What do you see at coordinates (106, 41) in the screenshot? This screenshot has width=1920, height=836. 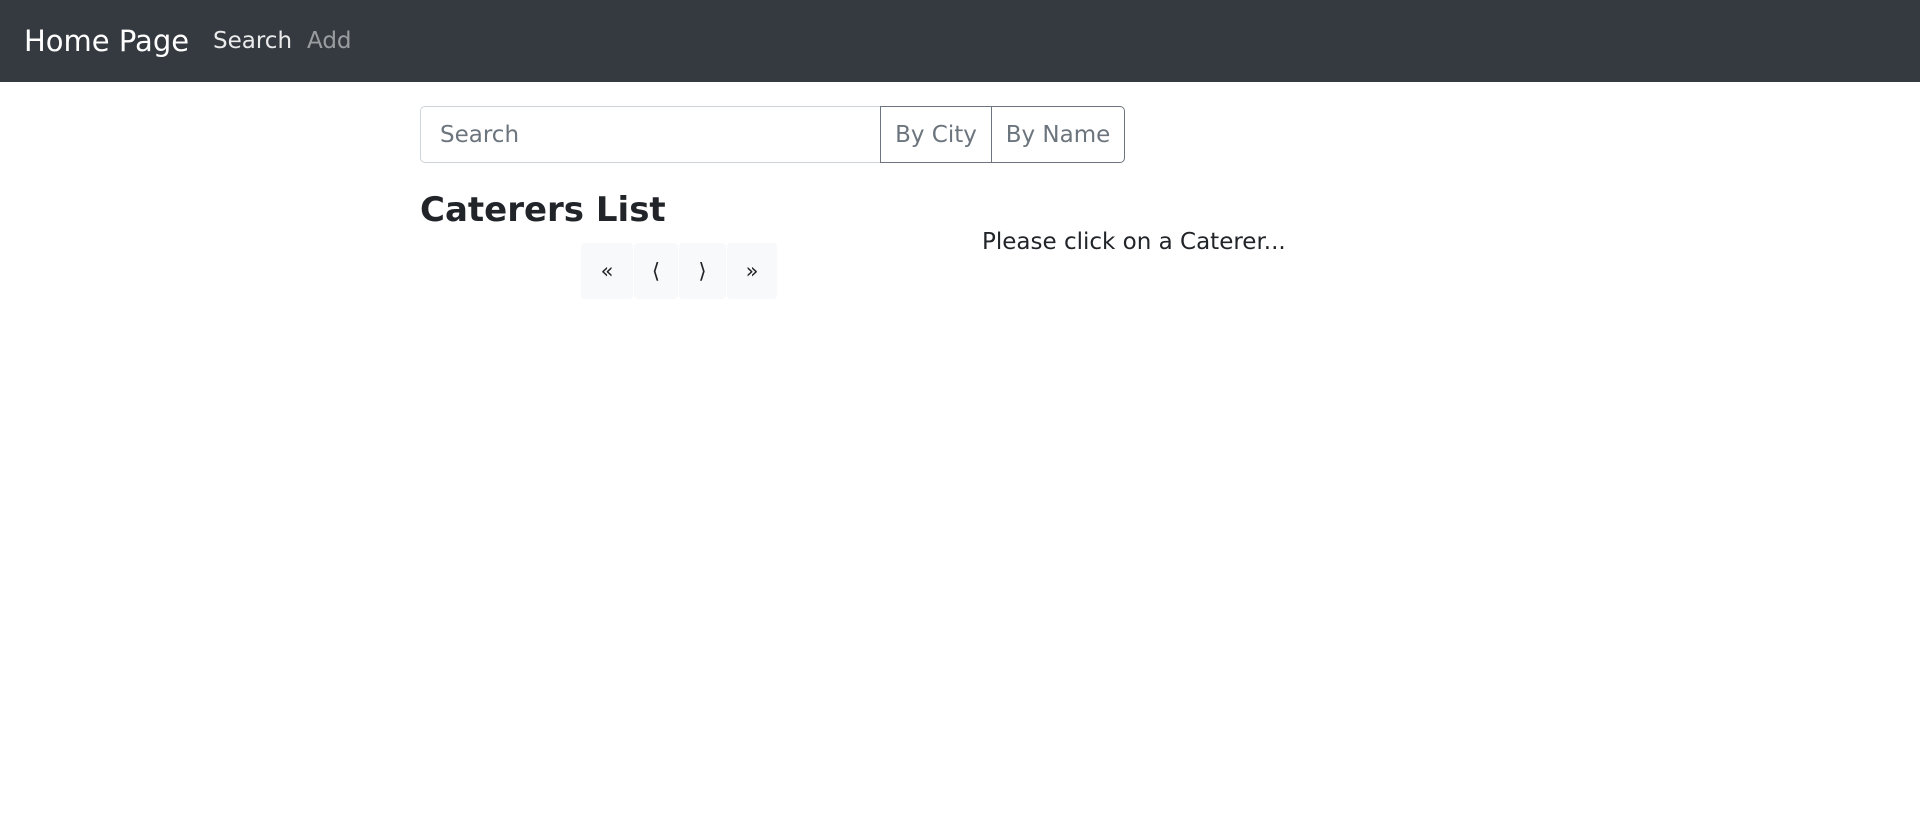 I see `brand-home-link: Home Page` at bounding box center [106, 41].